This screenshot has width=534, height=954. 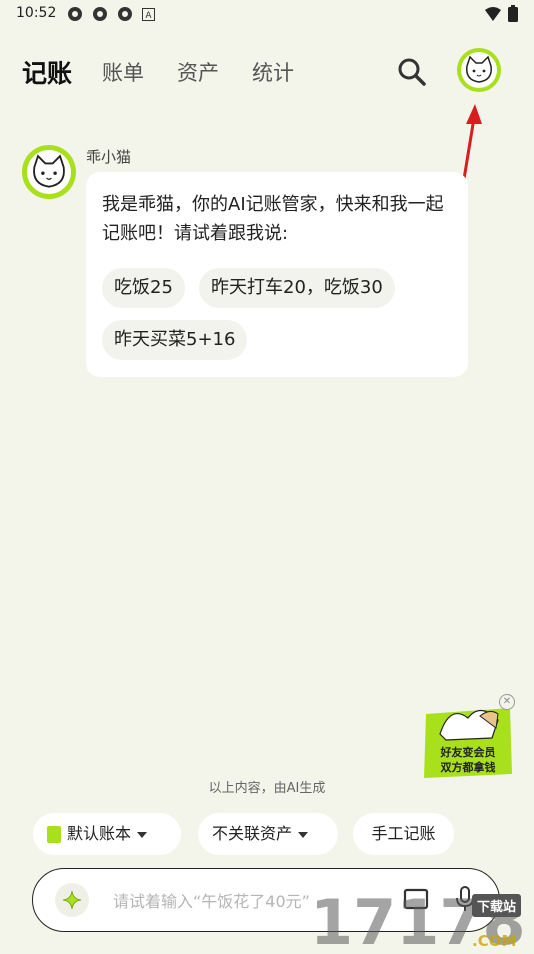 What do you see at coordinates (416, 899) in the screenshot?
I see `keyboard-icon` at bounding box center [416, 899].